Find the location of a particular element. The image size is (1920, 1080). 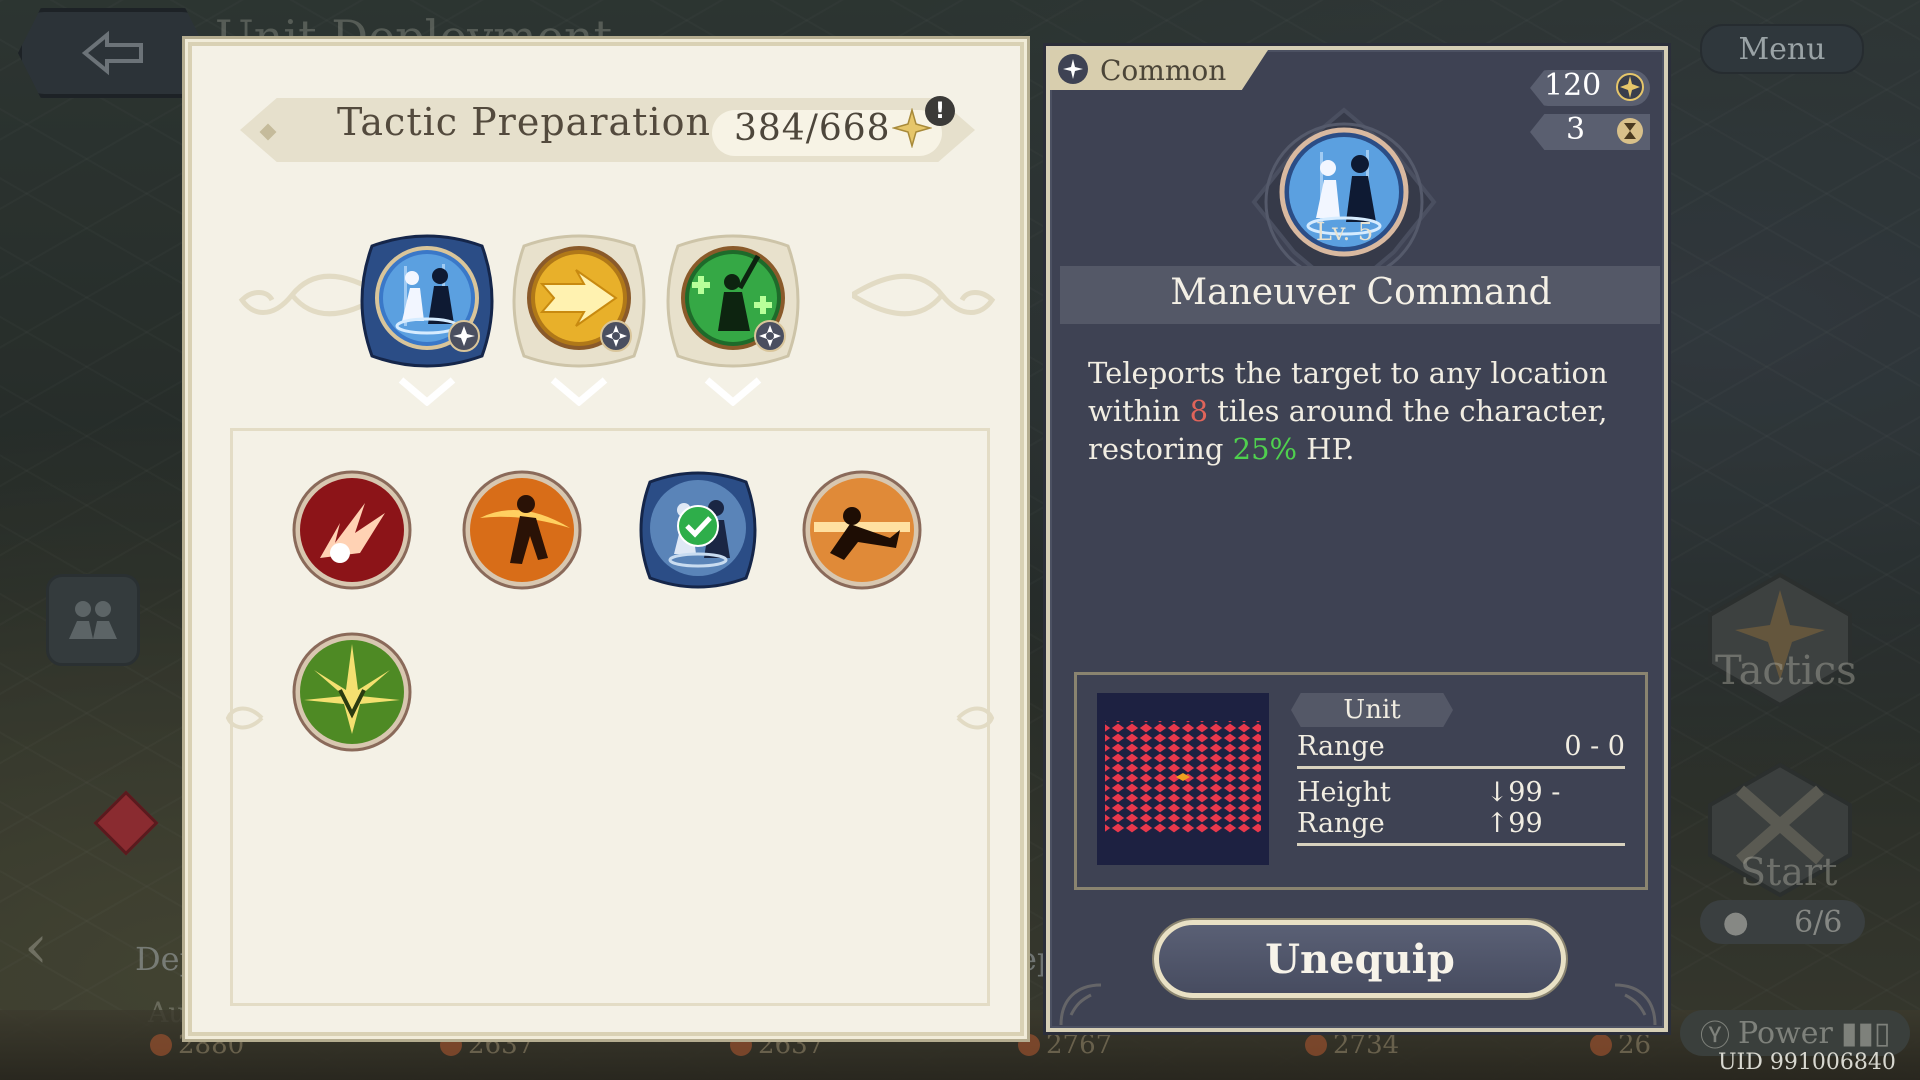

inventory-item-maneuver-command is located at coordinates (698, 530).